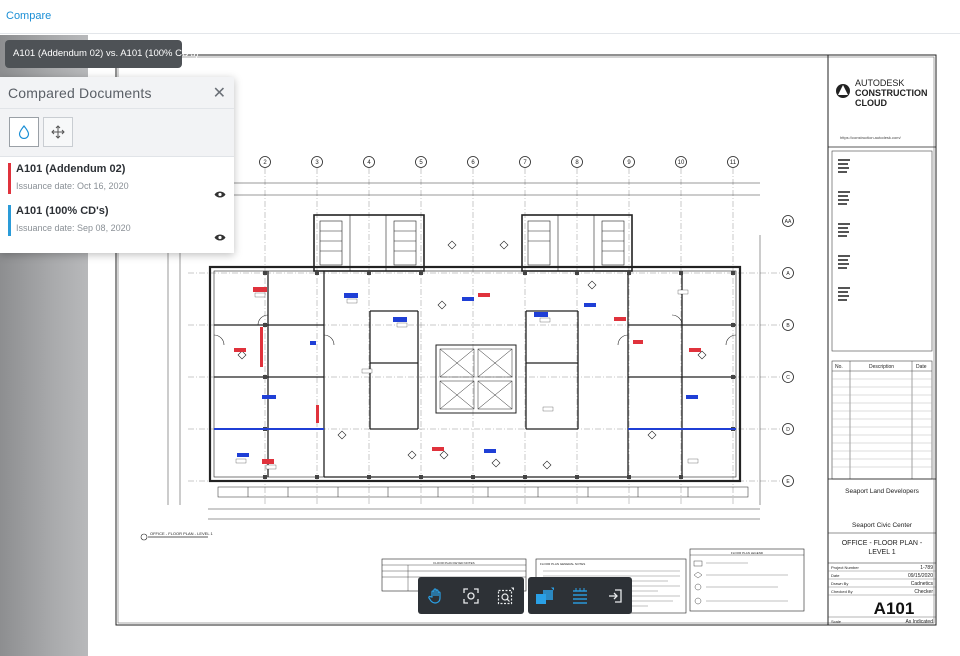 The width and height of the screenshot is (960, 656). Describe the element at coordinates (788, 222) in the screenshot. I see `grid-row-aa: AA` at that location.